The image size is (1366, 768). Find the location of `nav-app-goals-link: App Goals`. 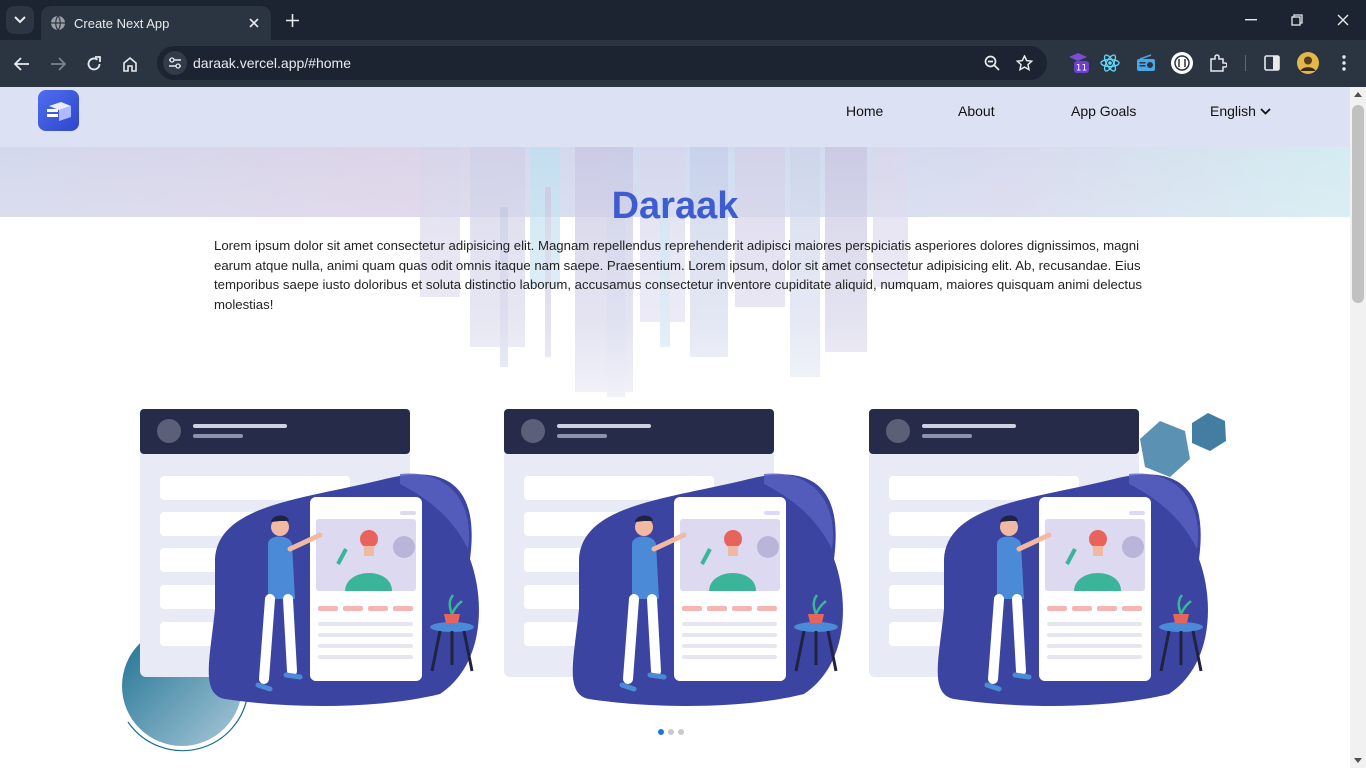

nav-app-goals-link: App Goals is located at coordinates (1103, 111).